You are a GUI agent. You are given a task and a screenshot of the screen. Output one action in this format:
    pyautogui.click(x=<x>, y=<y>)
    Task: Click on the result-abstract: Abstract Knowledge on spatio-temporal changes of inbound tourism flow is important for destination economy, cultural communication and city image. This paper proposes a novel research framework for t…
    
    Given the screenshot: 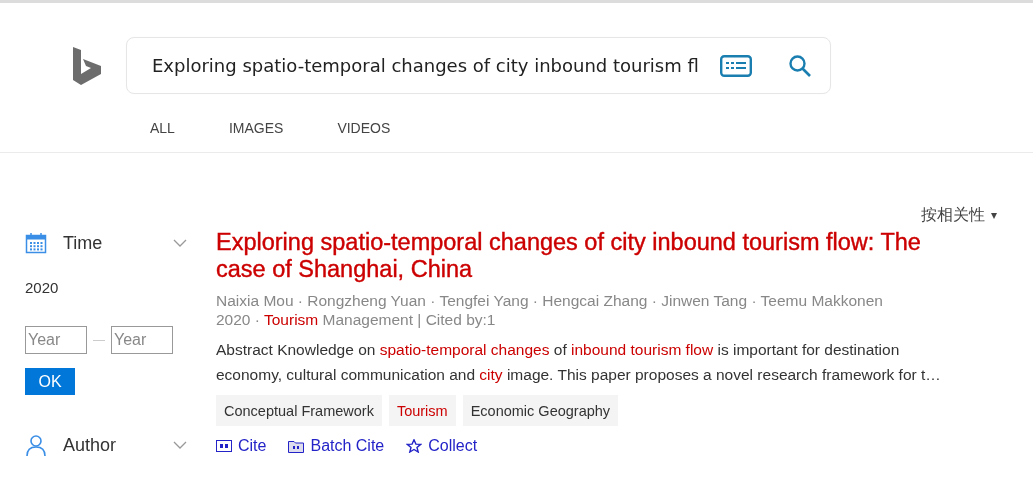 What is the action you would take?
    pyautogui.click(x=579, y=362)
    